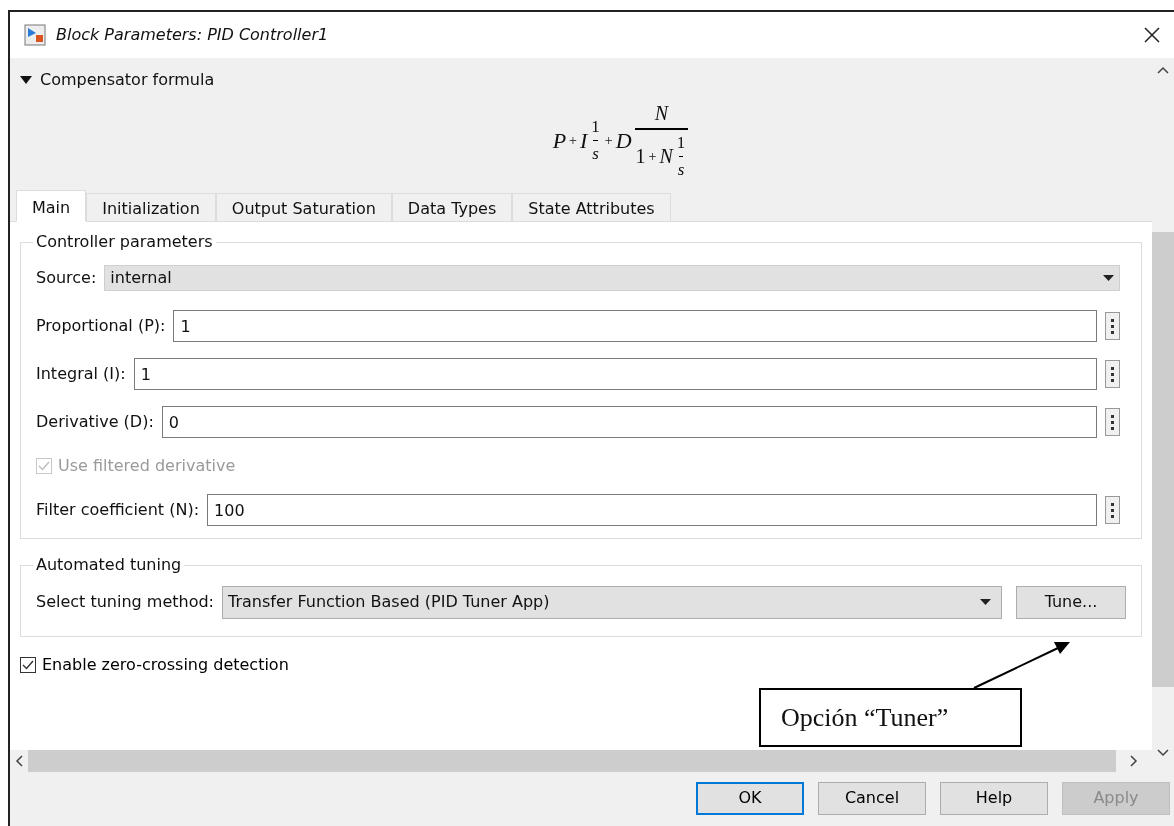  What do you see at coordinates (623, 140) in the screenshot?
I see `math-symbol: D` at bounding box center [623, 140].